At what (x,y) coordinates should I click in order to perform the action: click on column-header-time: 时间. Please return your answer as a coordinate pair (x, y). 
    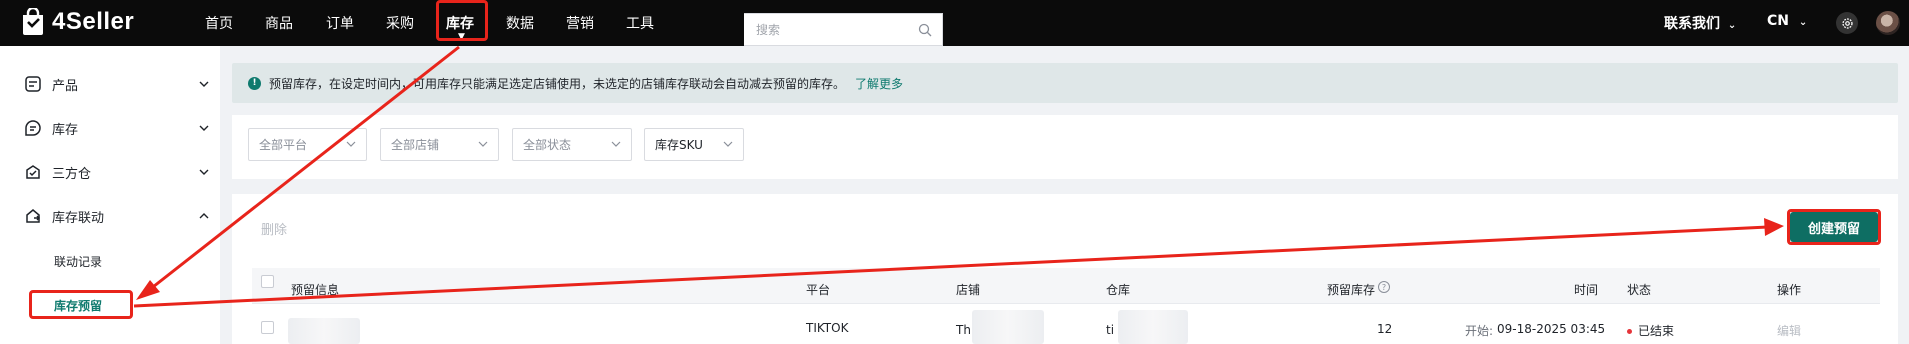
    Looking at the image, I should click on (1586, 290).